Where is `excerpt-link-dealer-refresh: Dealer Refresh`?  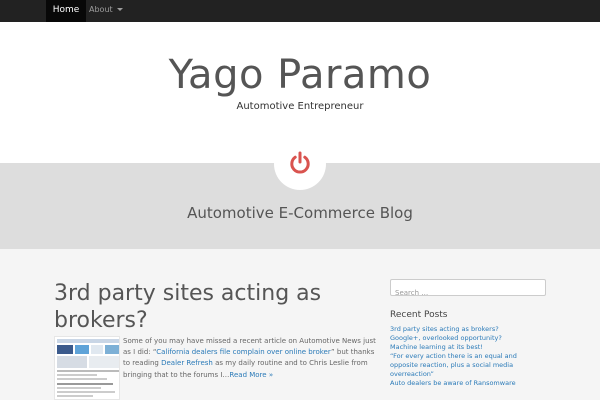
excerpt-link-dealer-refresh: Dealer Refresh is located at coordinates (187, 363).